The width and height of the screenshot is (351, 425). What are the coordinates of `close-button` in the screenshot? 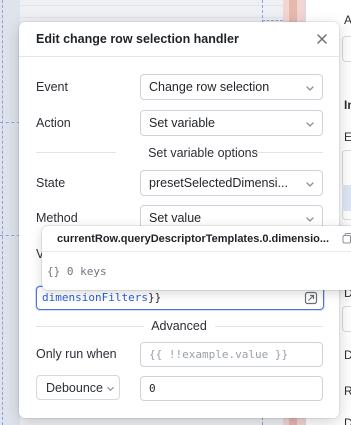 It's located at (322, 39).